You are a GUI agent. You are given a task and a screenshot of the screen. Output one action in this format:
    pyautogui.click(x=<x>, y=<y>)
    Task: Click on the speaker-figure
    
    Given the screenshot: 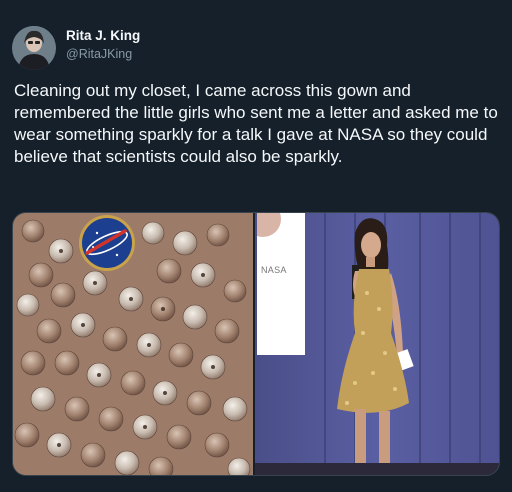 What is the action you would take?
    pyautogui.click(x=375, y=344)
    